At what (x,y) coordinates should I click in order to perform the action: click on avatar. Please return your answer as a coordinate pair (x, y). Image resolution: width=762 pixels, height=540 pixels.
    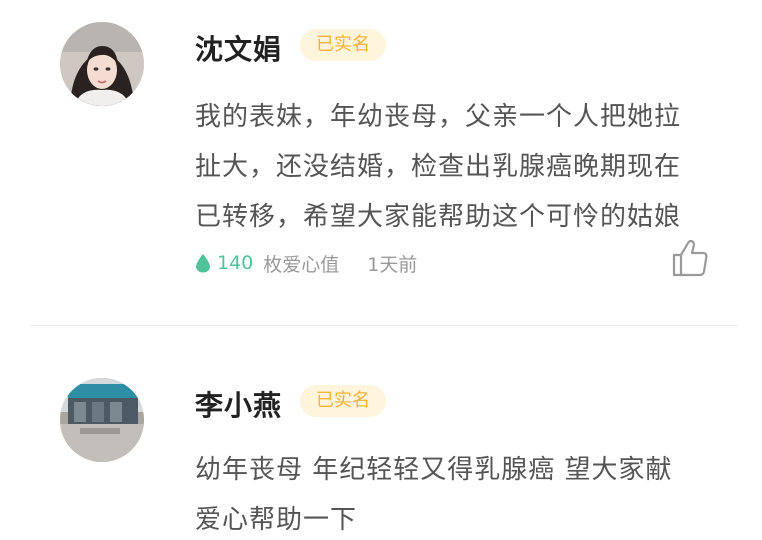
    Looking at the image, I should click on (102, 420).